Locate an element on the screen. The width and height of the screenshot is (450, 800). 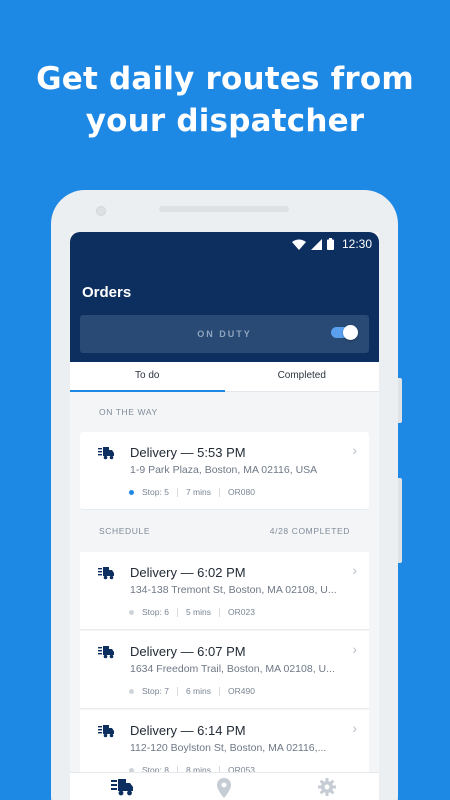
status-bar: 12:30 is located at coordinates (331, 244).